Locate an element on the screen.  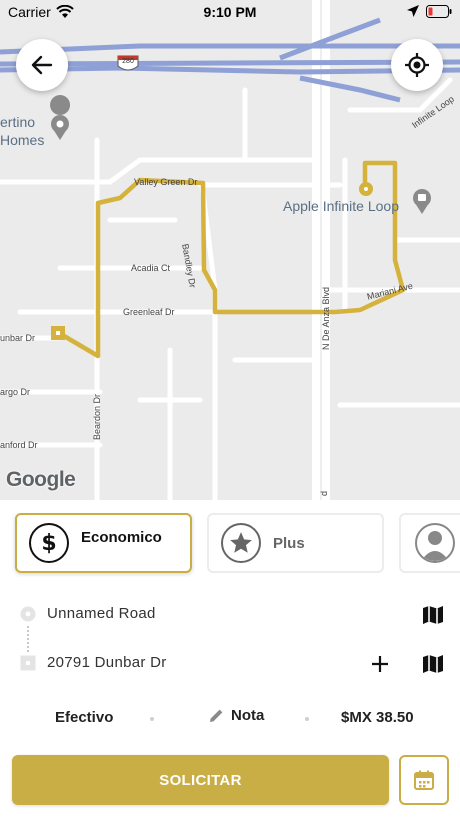
arrow-left-icon is located at coordinates (42, 65).